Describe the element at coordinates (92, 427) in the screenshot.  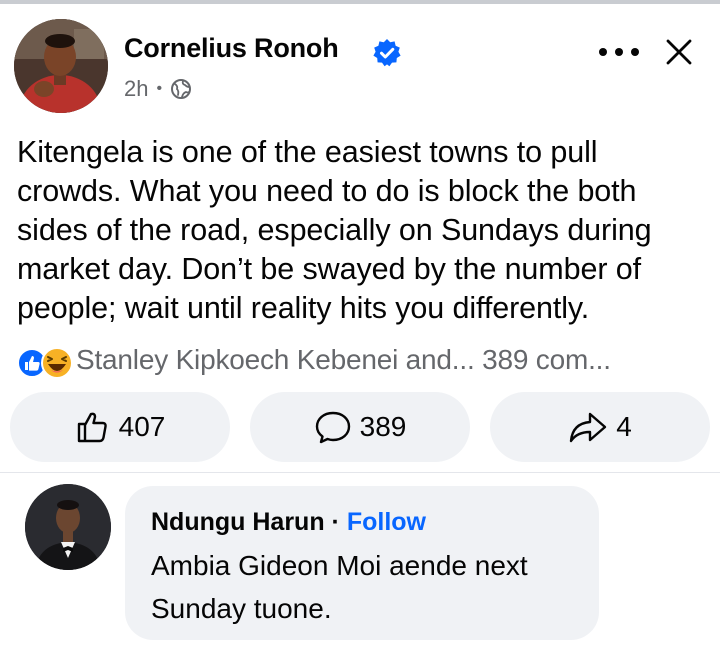
I see `thumbs-up-icon` at that location.